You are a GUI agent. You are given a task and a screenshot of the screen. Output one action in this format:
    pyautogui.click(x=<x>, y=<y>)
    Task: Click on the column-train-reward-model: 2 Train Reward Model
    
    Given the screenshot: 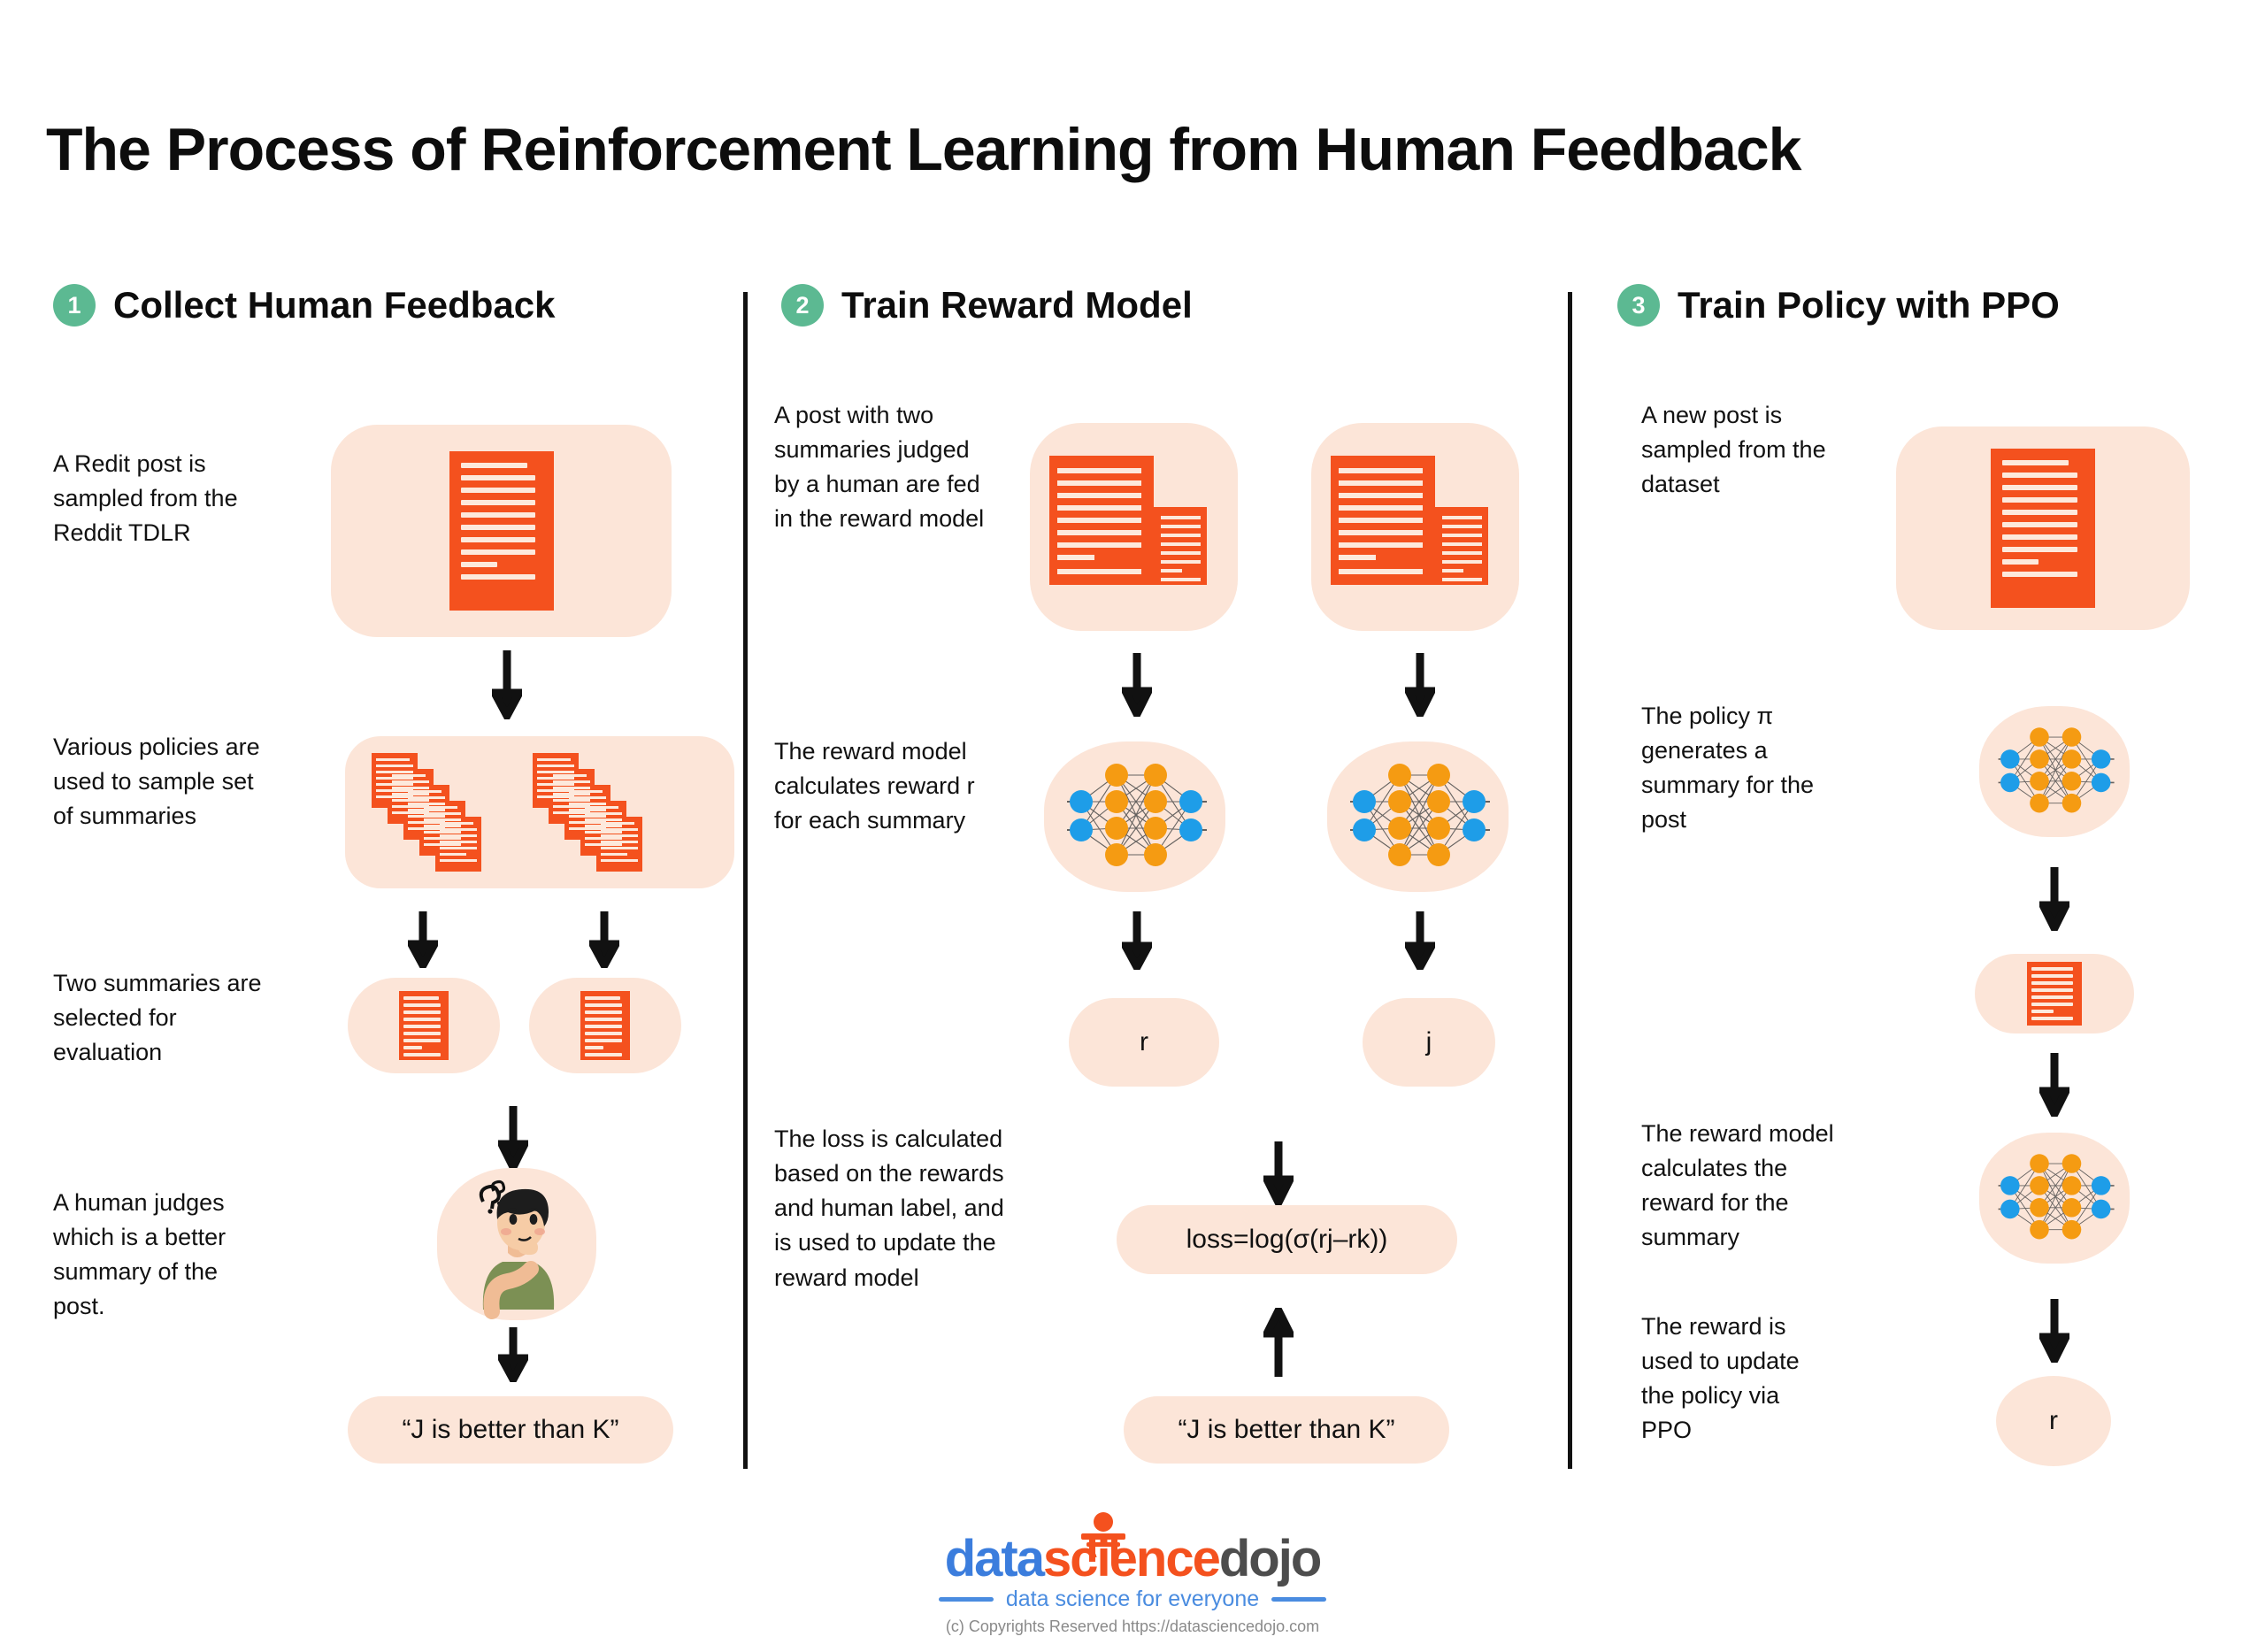 What is the action you would take?
    pyautogui.click(x=1174, y=305)
    